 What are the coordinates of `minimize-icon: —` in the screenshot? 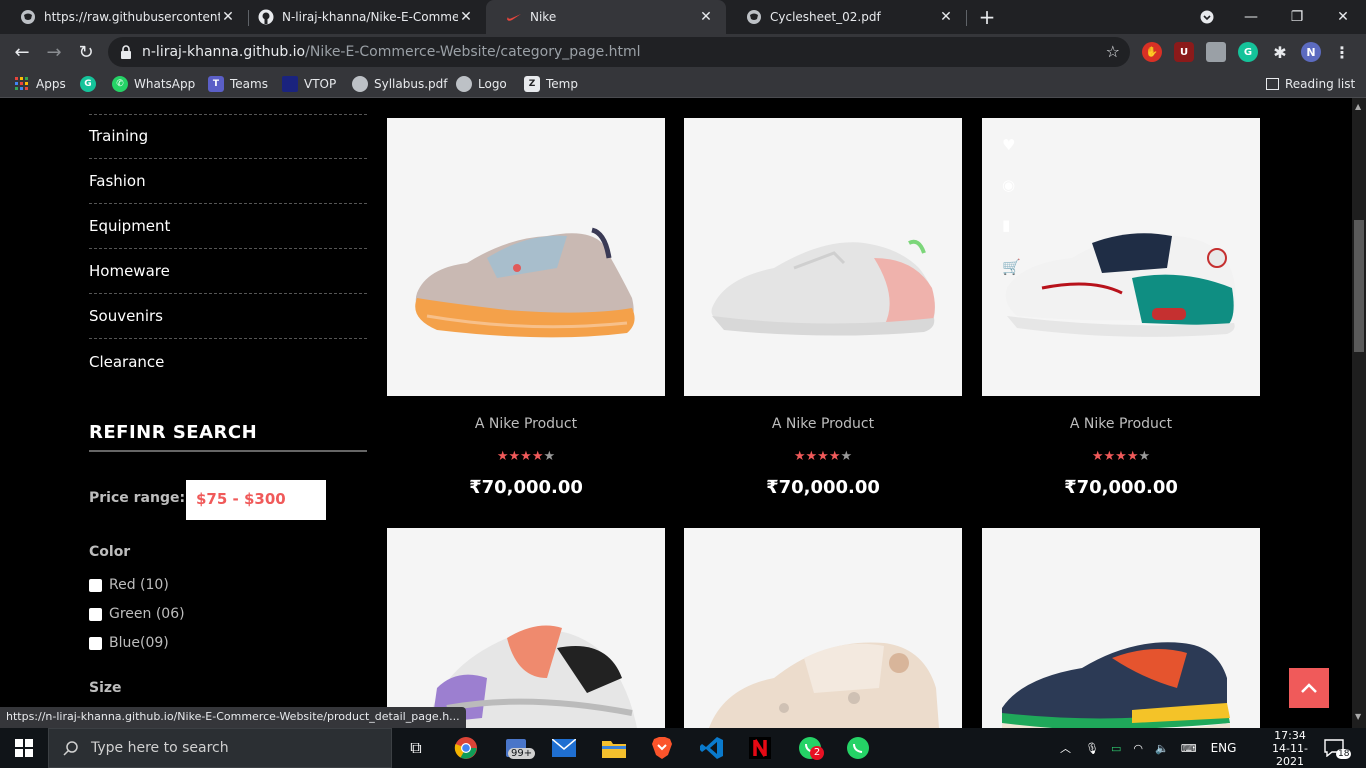 It's located at (1251, 17).